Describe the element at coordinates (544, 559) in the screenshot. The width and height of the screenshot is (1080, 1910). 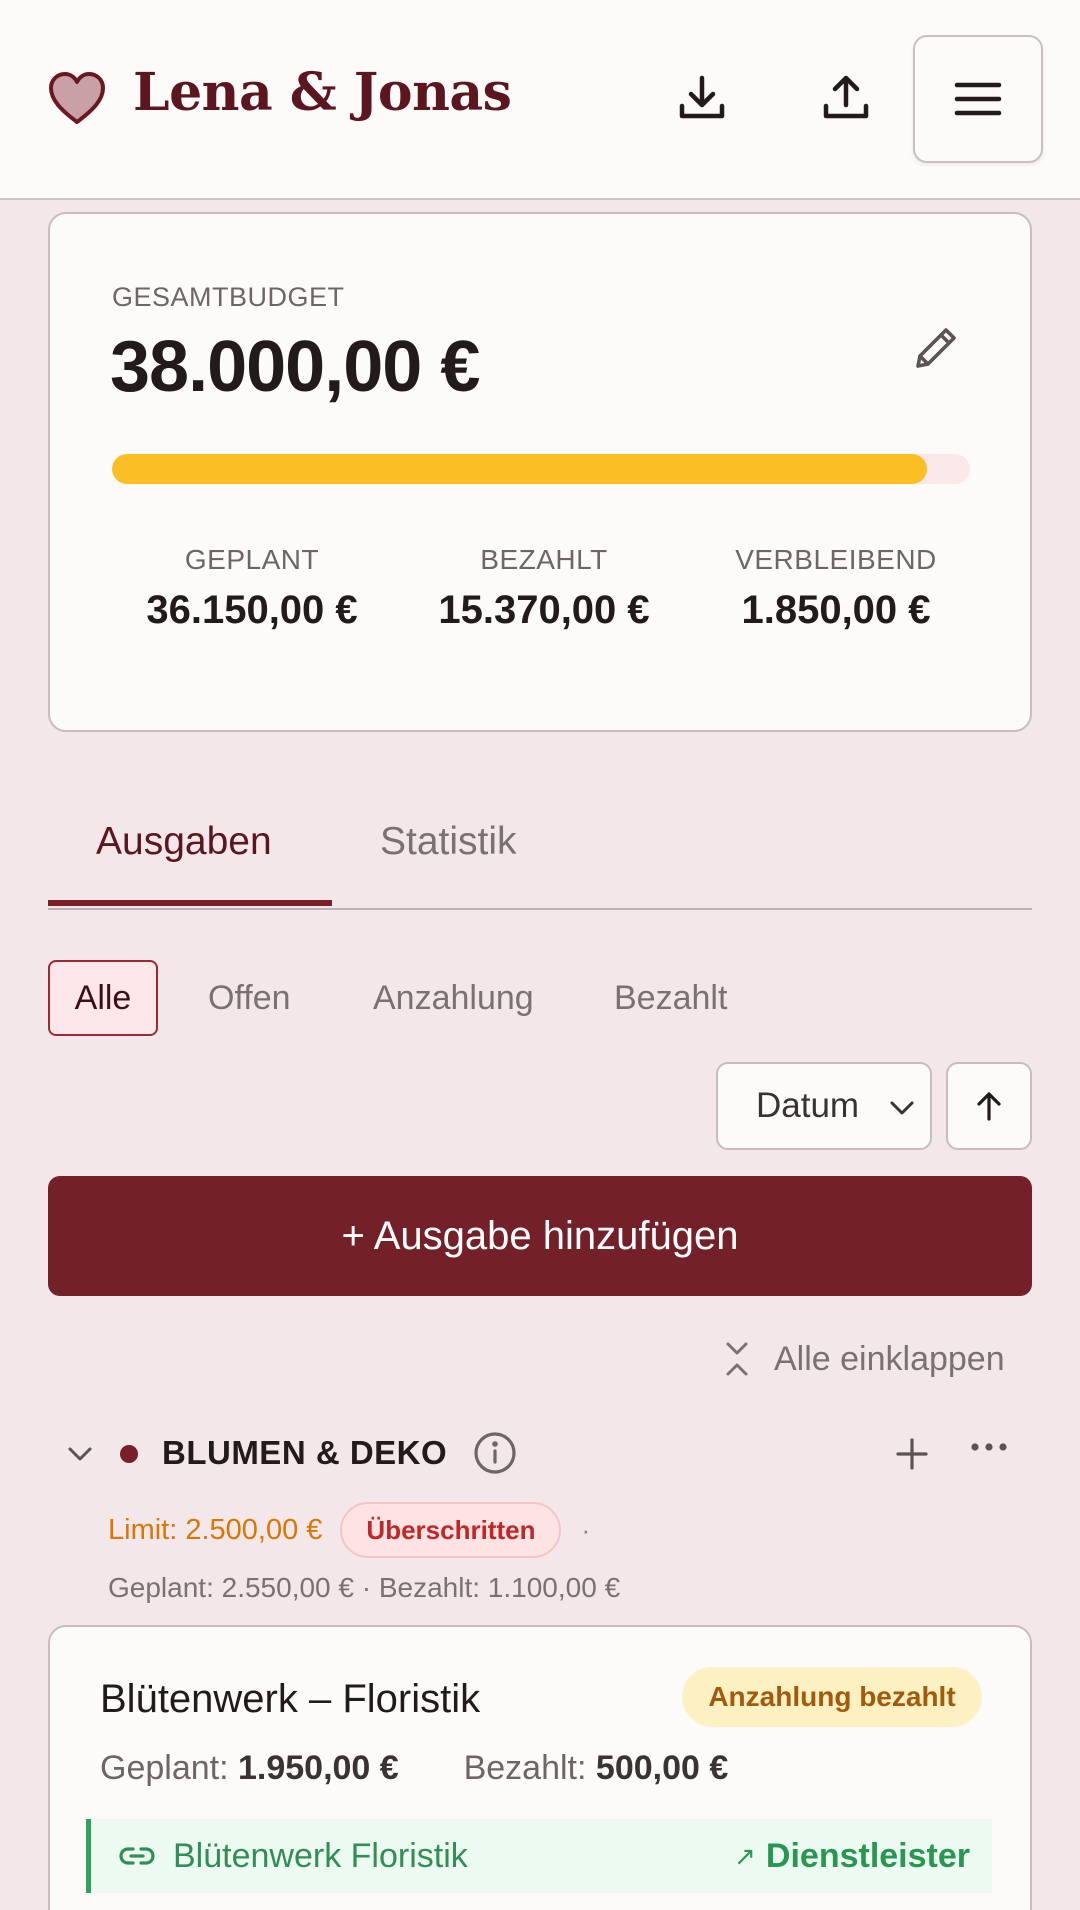
I see `stat-label: BEZAHLT` at that location.